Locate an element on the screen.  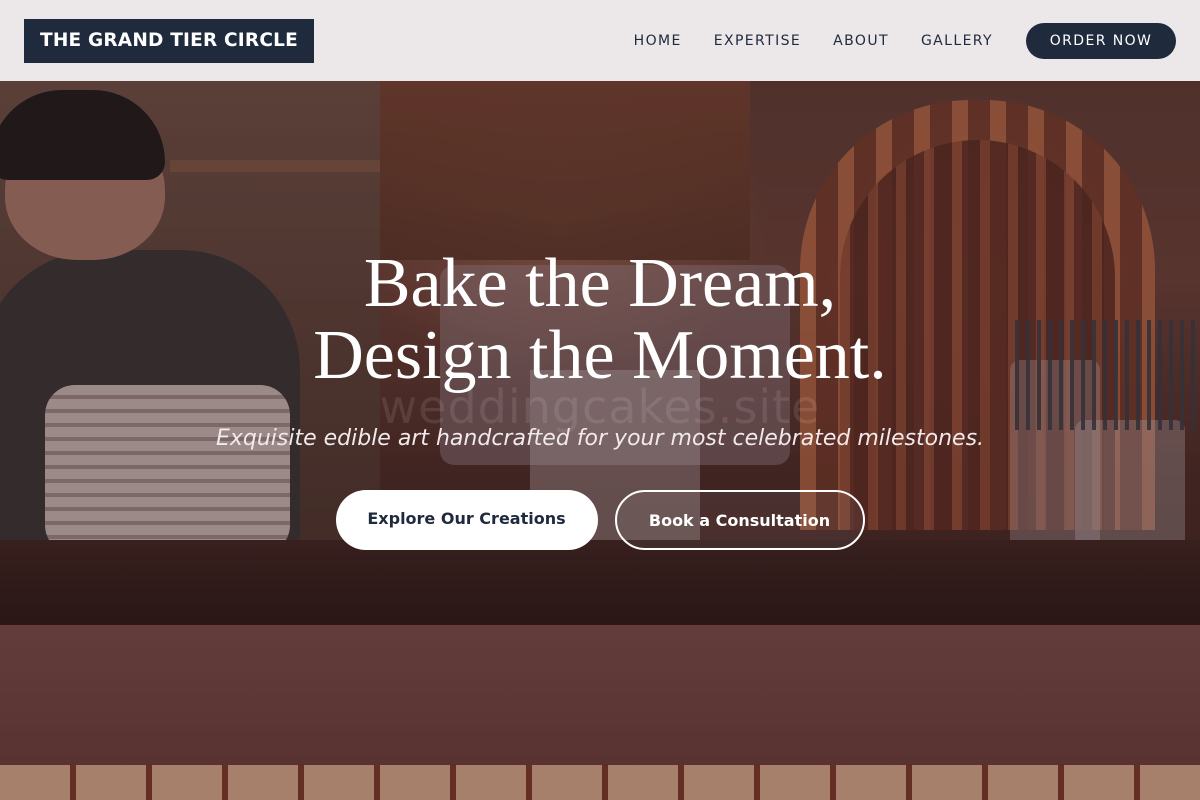
explore-creations-button: Explore Our Creations is located at coordinates (466, 520).